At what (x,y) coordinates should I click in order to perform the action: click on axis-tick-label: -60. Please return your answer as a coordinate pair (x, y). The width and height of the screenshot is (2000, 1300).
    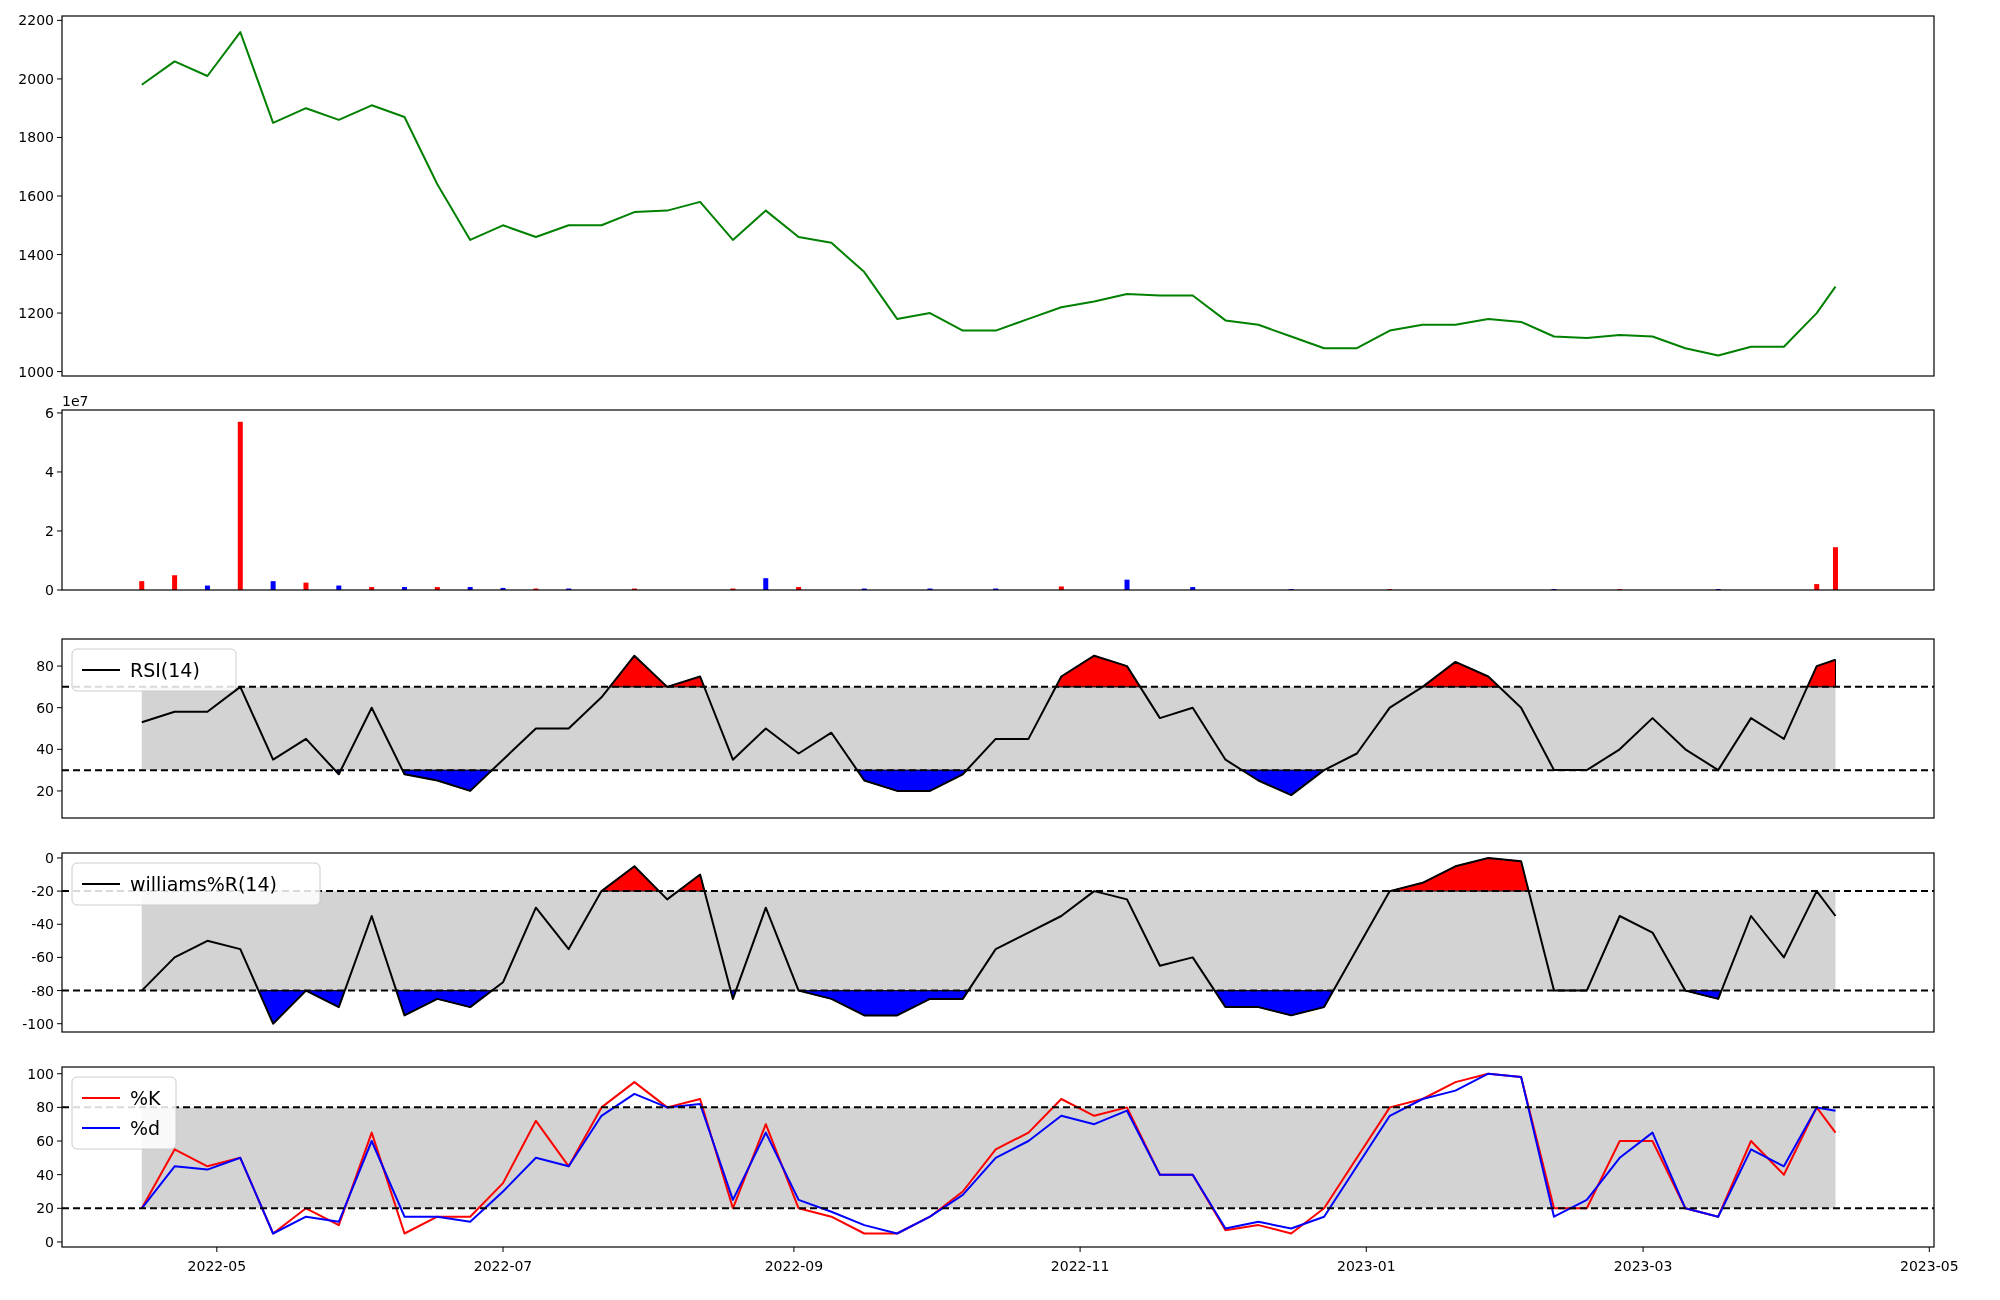
    Looking at the image, I should click on (42, 957).